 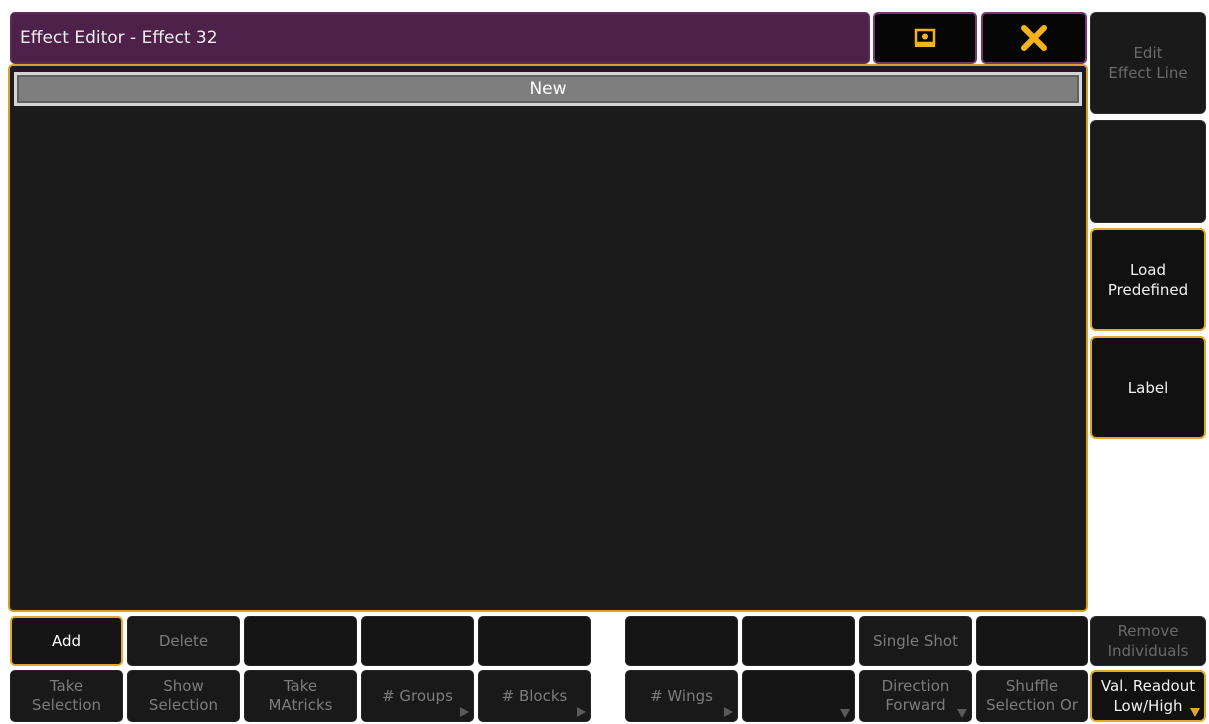 I want to click on view-button, so click(x=925, y=38).